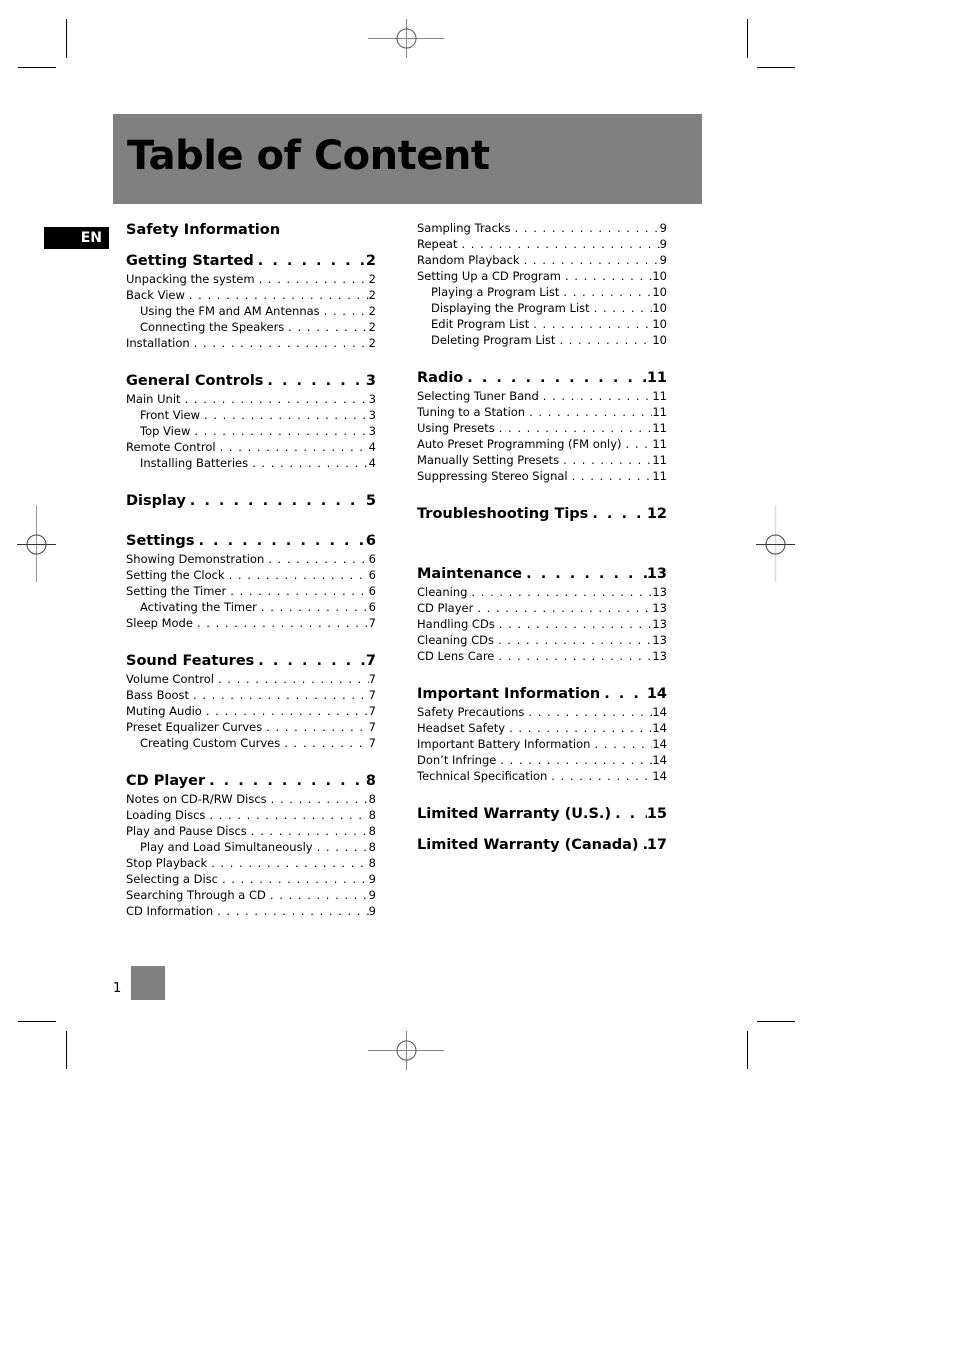 The height and width of the screenshot is (1351, 954). What do you see at coordinates (251, 911) in the screenshot?
I see `toc-entry: CD Information 9` at bounding box center [251, 911].